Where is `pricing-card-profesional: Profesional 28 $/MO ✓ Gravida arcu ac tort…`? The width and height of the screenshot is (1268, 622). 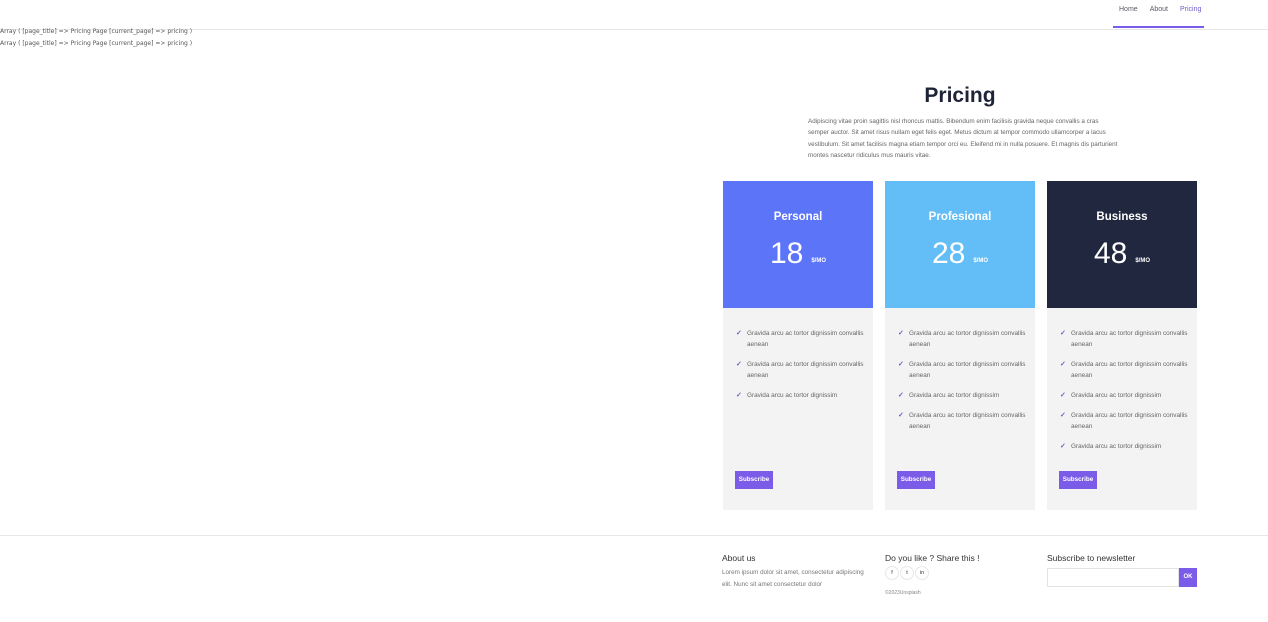 pricing-card-profesional: Profesional 28 $/MO ✓ Gravida arcu ac tort… is located at coordinates (960, 345).